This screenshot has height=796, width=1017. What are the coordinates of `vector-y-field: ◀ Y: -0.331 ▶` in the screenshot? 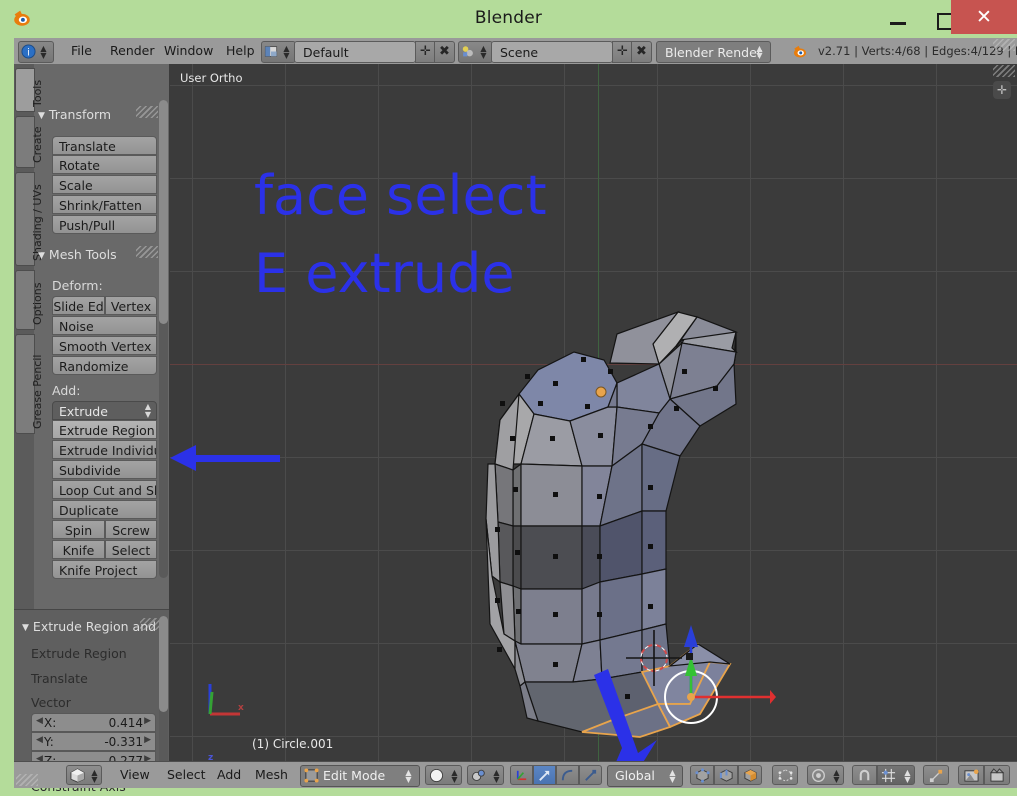 It's located at (93, 741).